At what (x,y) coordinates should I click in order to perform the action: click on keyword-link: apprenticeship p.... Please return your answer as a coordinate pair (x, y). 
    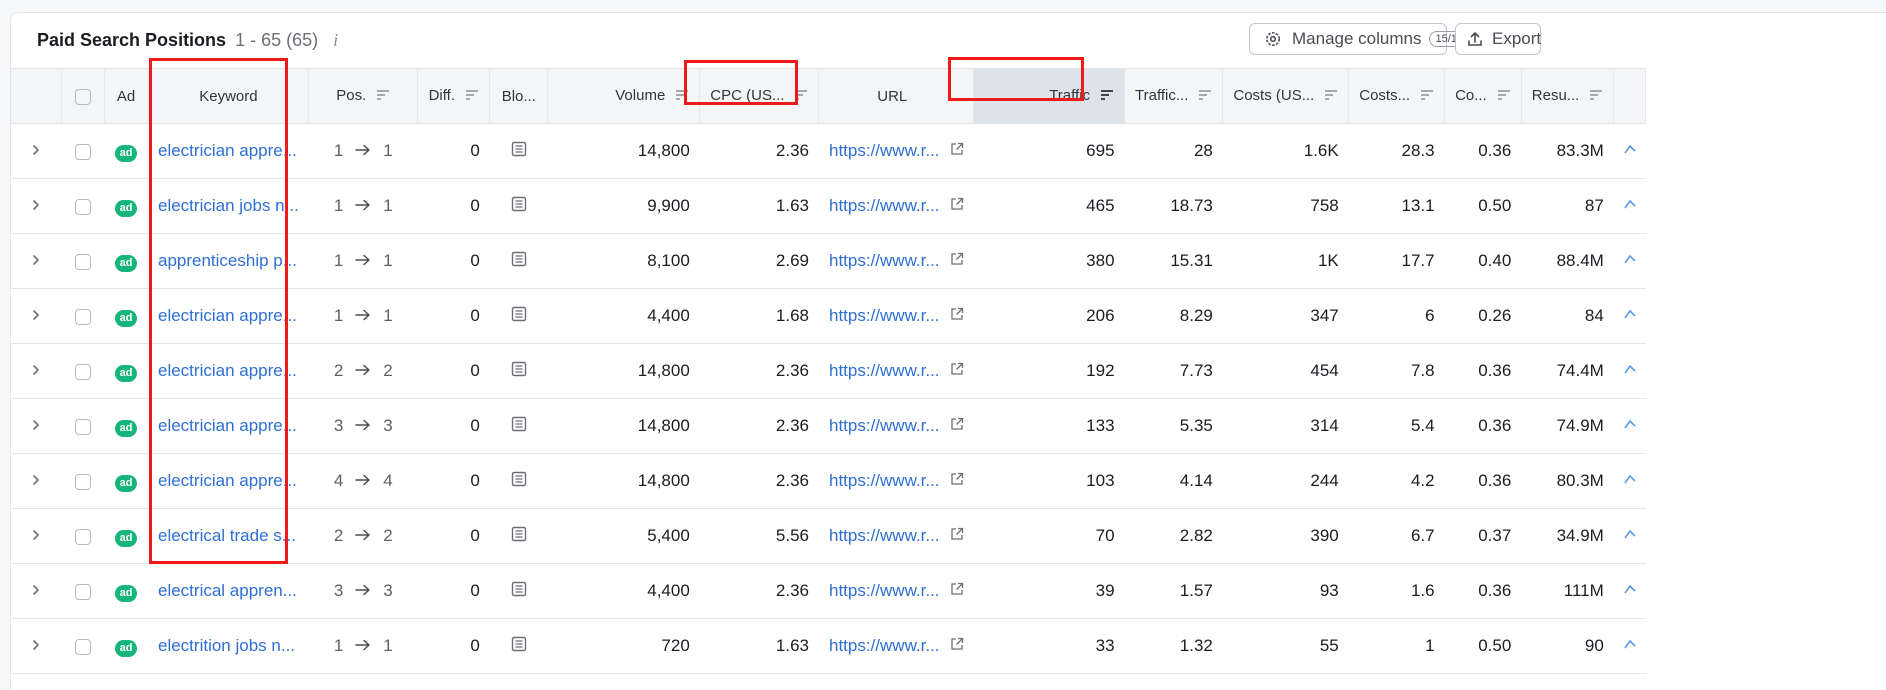
    Looking at the image, I should click on (227, 260).